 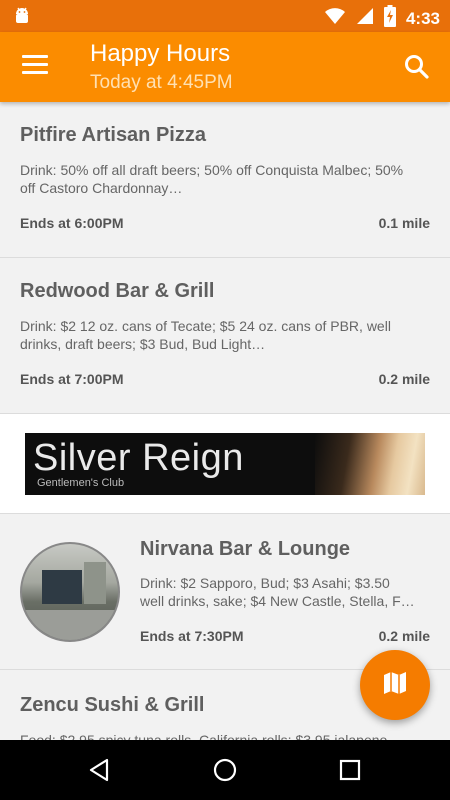 I want to click on hamburger-menu-icon, so click(x=35, y=67).